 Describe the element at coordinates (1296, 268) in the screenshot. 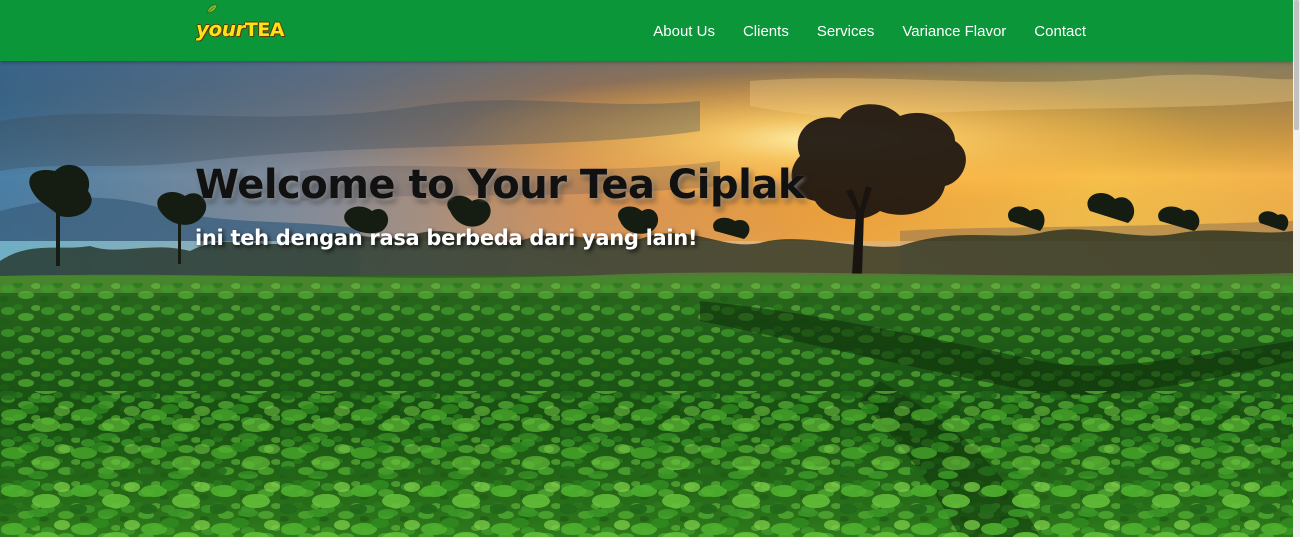

I see `vertical-scrollbar` at that location.